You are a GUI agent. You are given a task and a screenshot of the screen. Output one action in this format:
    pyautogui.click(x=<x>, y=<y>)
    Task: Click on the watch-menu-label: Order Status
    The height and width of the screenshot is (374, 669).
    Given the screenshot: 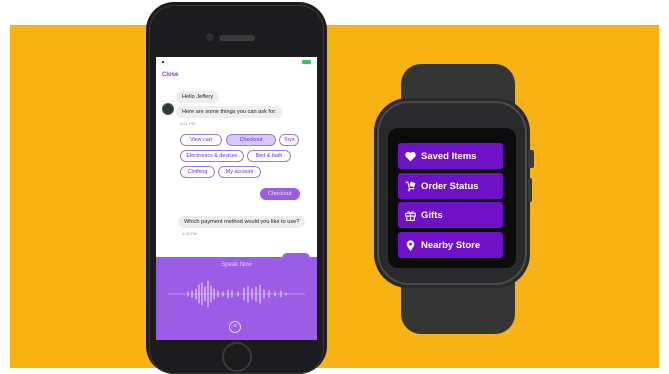 What is the action you would take?
    pyautogui.click(x=450, y=186)
    